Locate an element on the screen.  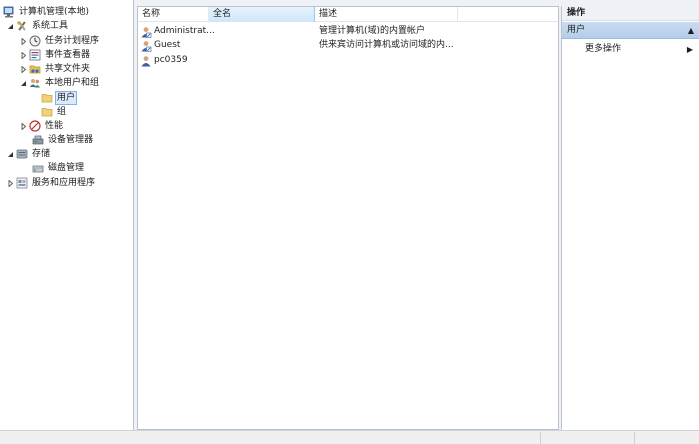
tree-item-disk-management: 磁盘管理 is located at coordinates (82, 168).